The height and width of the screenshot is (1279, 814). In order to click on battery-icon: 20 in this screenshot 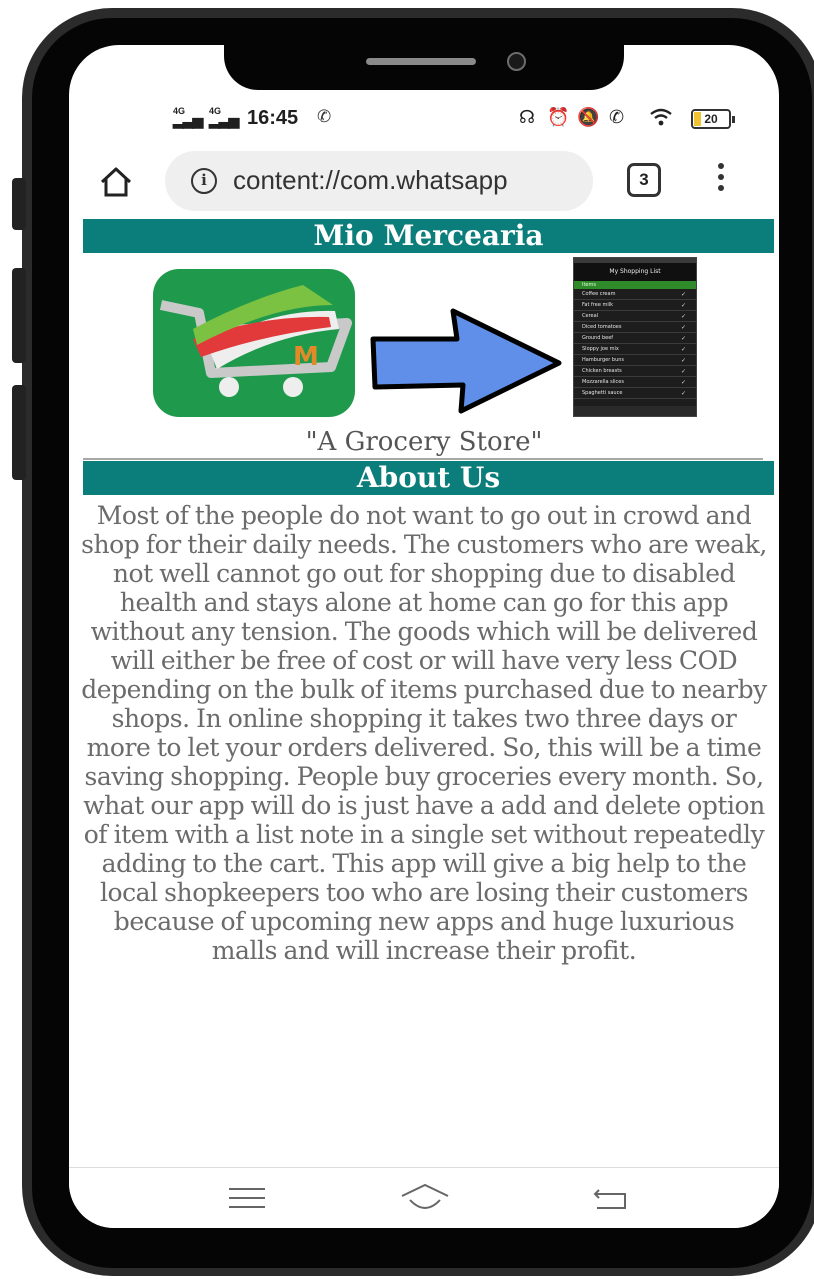, I will do `click(713, 119)`.